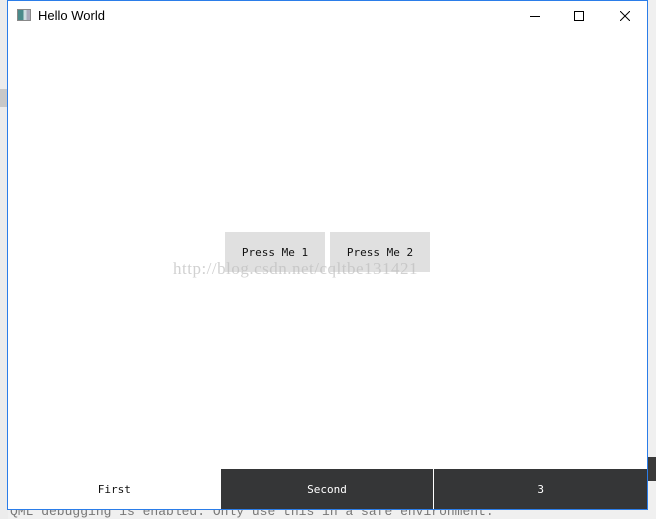 The width and height of the screenshot is (656, 519). I want to click on close-button, so click(625, 16).